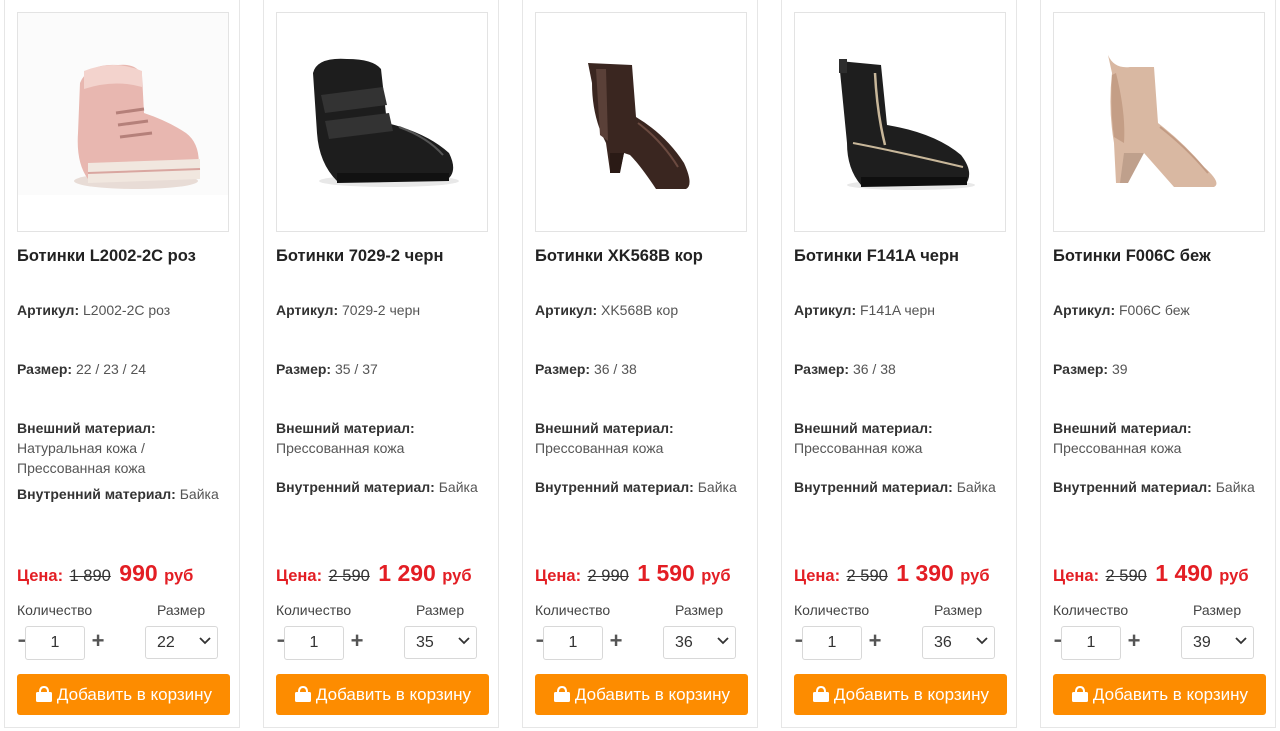  What do you see at coordinates (90, 576) in the screenshot?
I see `old-price: 1 890` at bounding box center [90, 576].